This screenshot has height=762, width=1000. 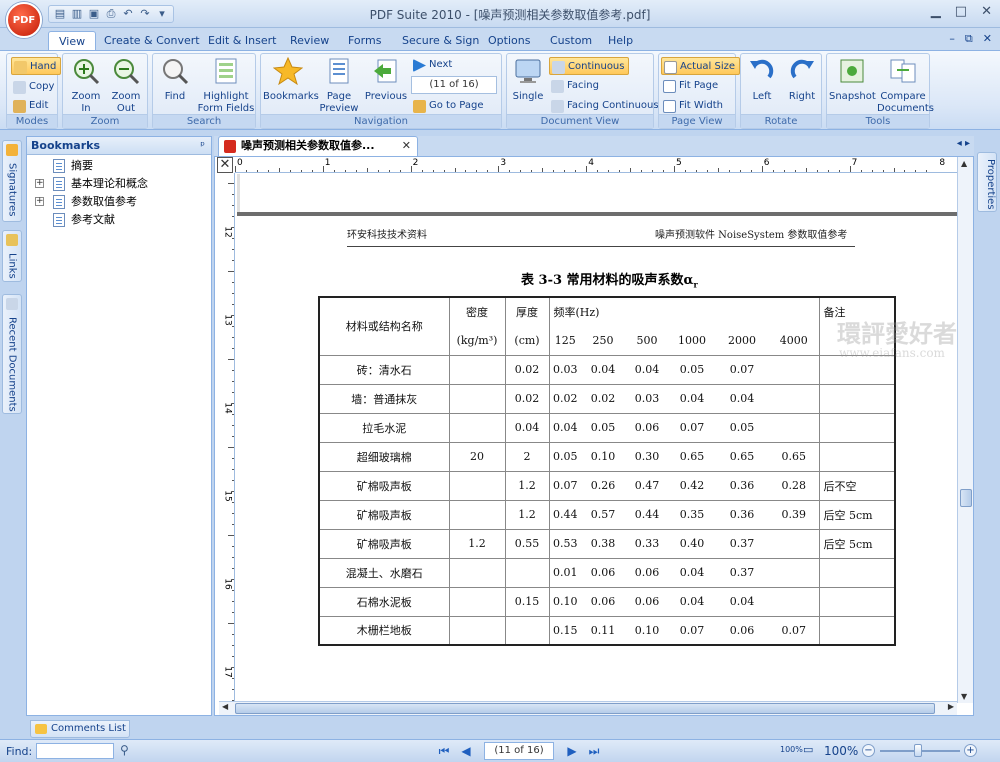 What do you see at coordinates (965, 430) in the screenshot?
I see `vertical-scrollbar: ▲ ▼` at bounding box center [965, 430].